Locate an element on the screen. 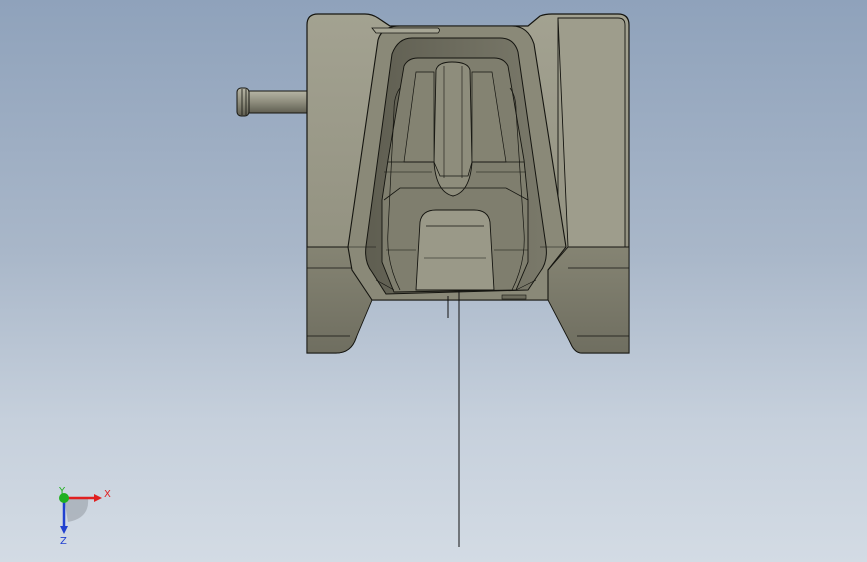  side-pin is located at coordinates (272, 102).